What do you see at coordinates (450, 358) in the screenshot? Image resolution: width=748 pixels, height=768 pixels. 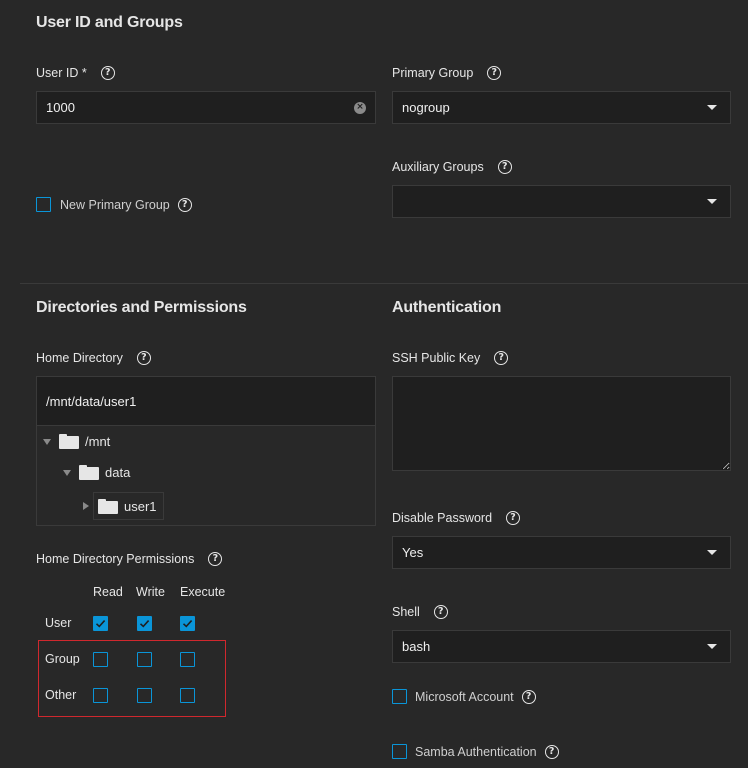 I see `ssh-key-label: SSH Public Key ?` at bounding box center [450, 358].